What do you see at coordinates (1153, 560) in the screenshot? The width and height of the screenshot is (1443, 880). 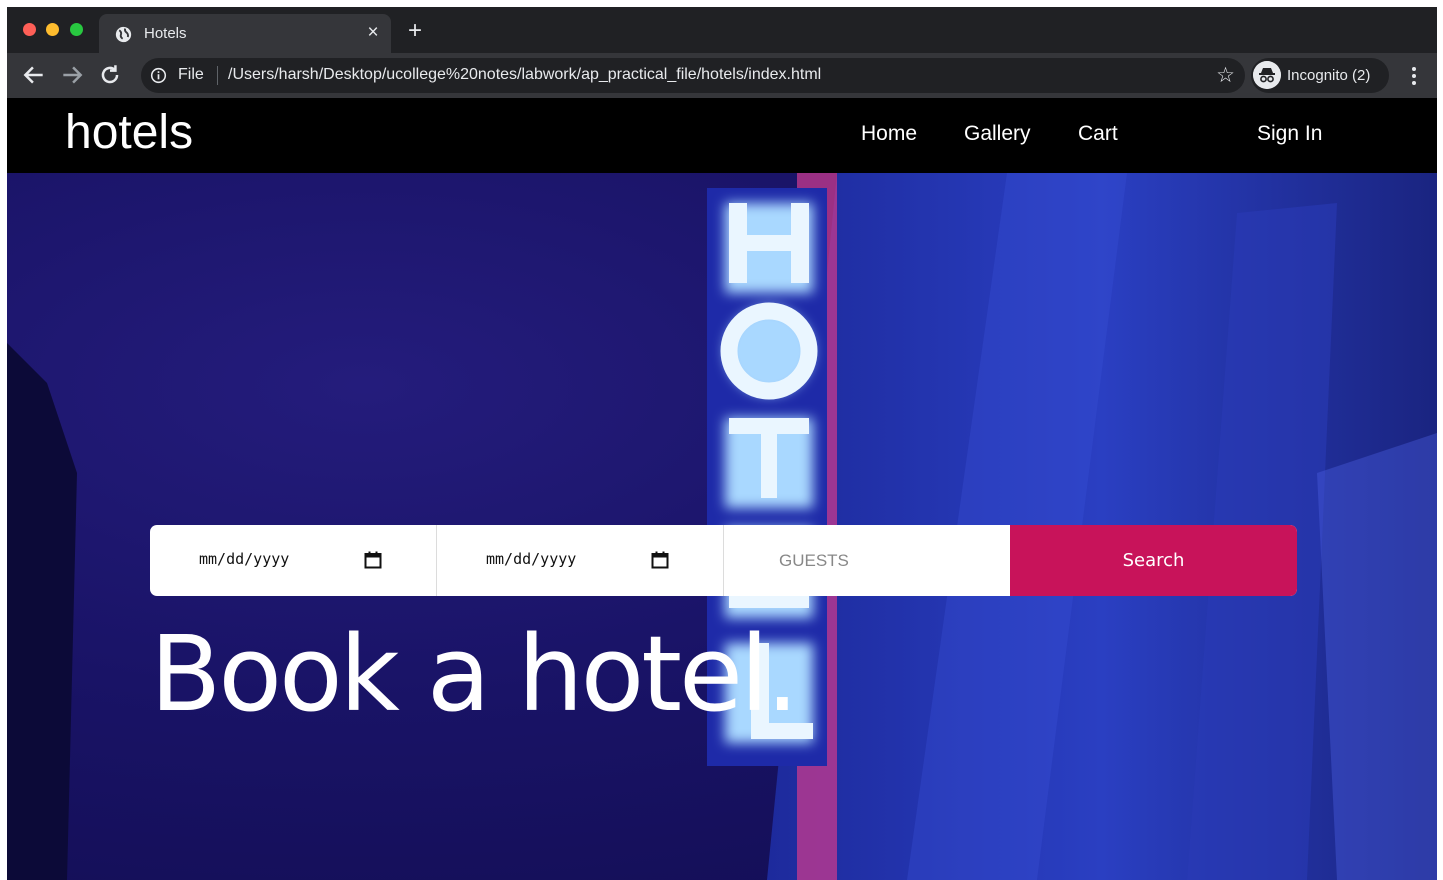 I see `search-button: Search` at bounding box center [1153, 560].